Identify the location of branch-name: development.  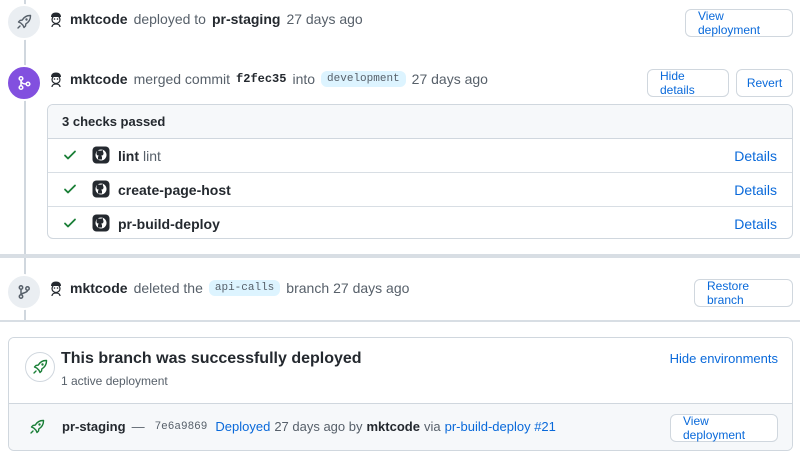
(363, 79).